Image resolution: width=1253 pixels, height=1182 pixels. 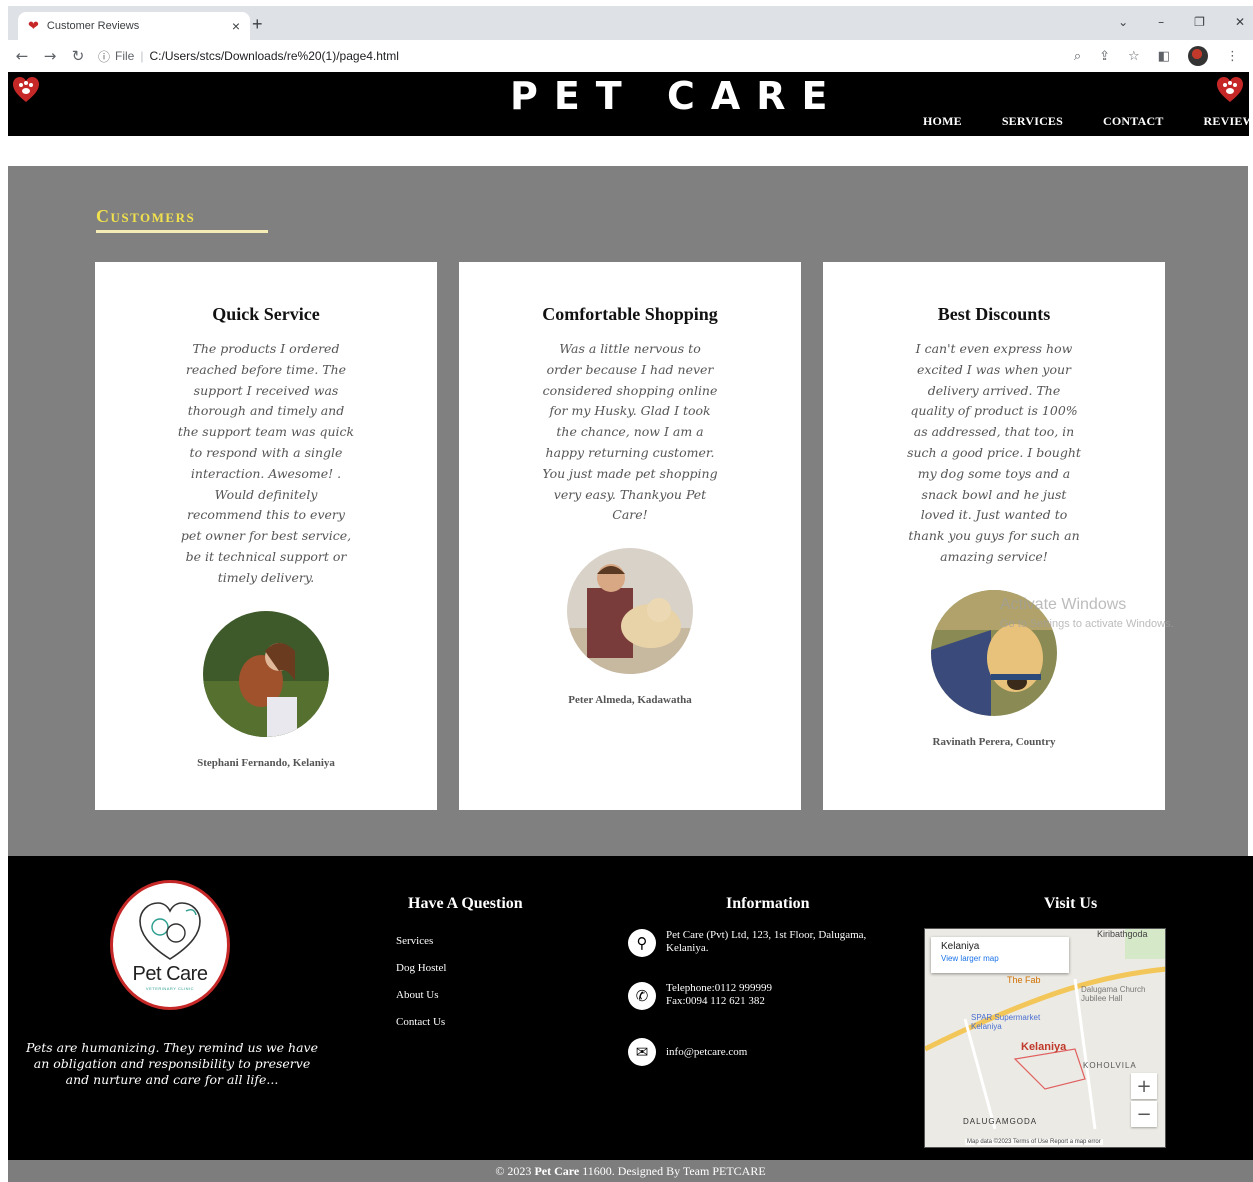 What do you see at coordinates (22, 56) in the screenshot?
I see `back-icon: ←` at bounding box center [22, 56].